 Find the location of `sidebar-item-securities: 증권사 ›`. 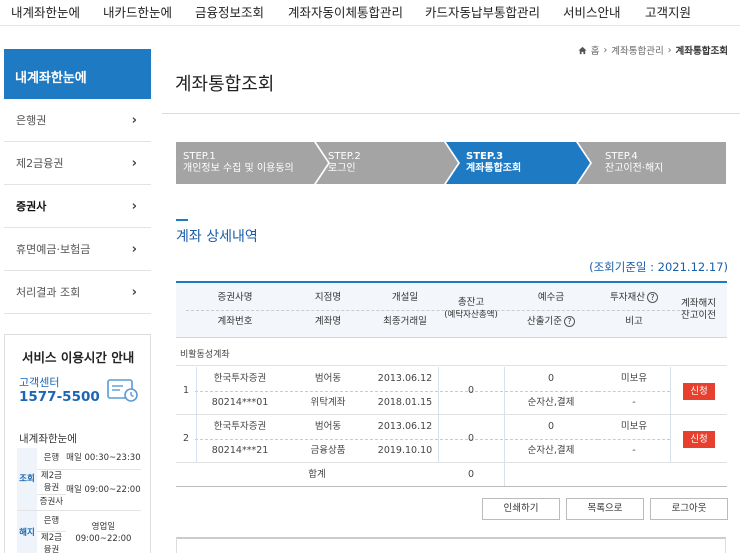

sidebar-item-securities: 증권사 › is located at coordinates (77, 206).